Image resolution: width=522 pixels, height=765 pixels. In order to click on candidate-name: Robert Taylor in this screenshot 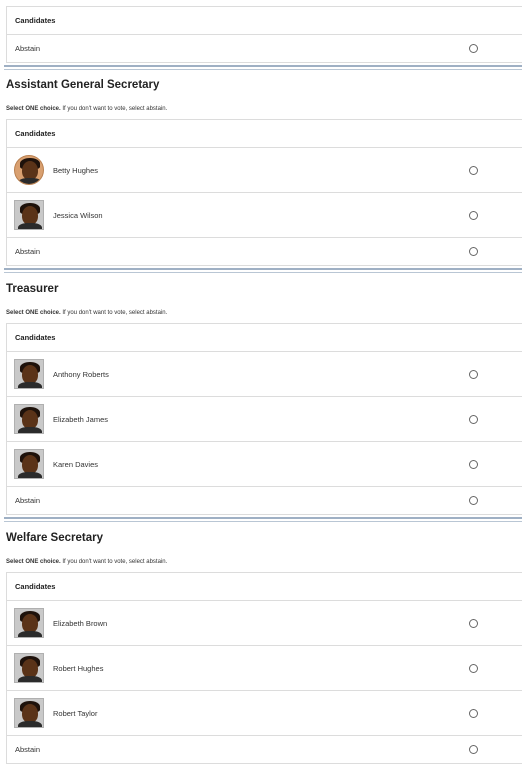, I will do `click(75, 713)`.